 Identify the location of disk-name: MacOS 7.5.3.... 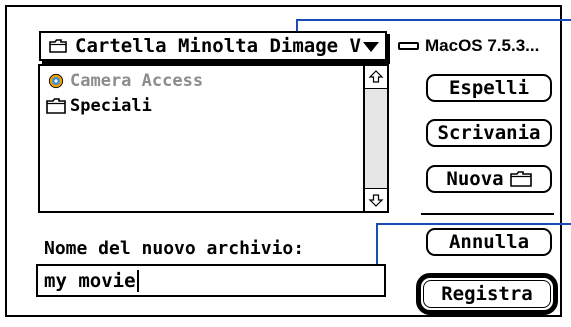
(468, 46).